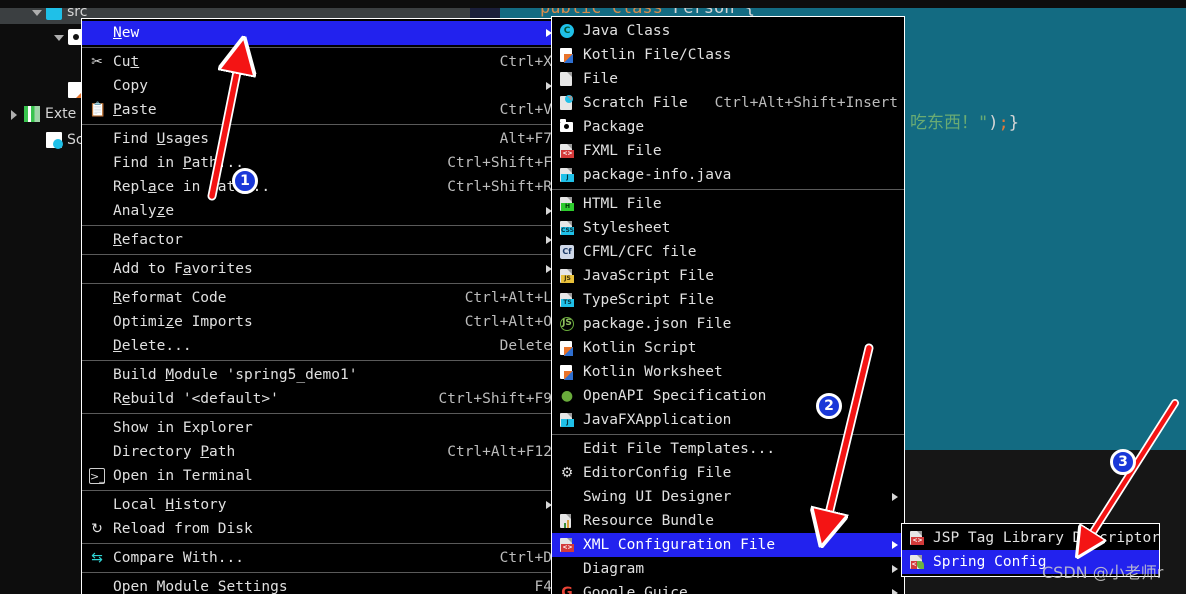 This screenshot has width=1186, height=594. What do you see at coordinates (499, 452) in the screenshot?
I see `menu-item-shortcut: Ctrl+Alt+F12` at bounding box center [499, 452].